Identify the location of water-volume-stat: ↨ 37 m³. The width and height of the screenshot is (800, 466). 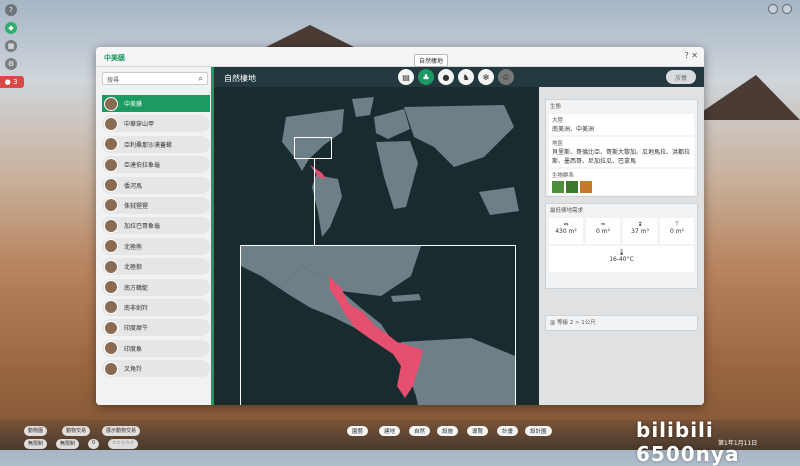
(640, 231).